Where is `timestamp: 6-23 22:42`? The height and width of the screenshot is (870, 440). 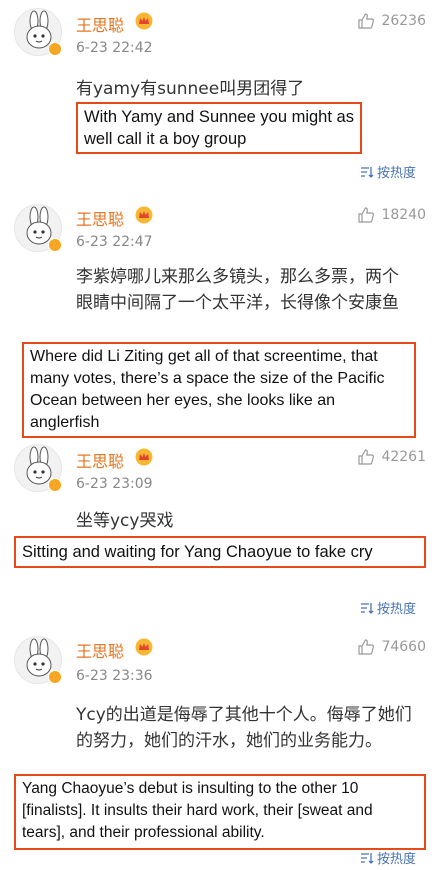
timestamp: 6-23 22:42 is located at coordinates (114, 48).